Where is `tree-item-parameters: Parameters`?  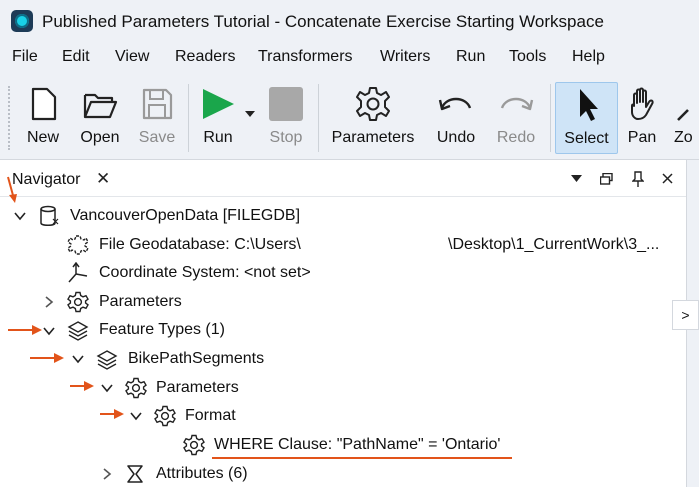 tree-item-parameters: Parameters is located at coordinates (140, 302).